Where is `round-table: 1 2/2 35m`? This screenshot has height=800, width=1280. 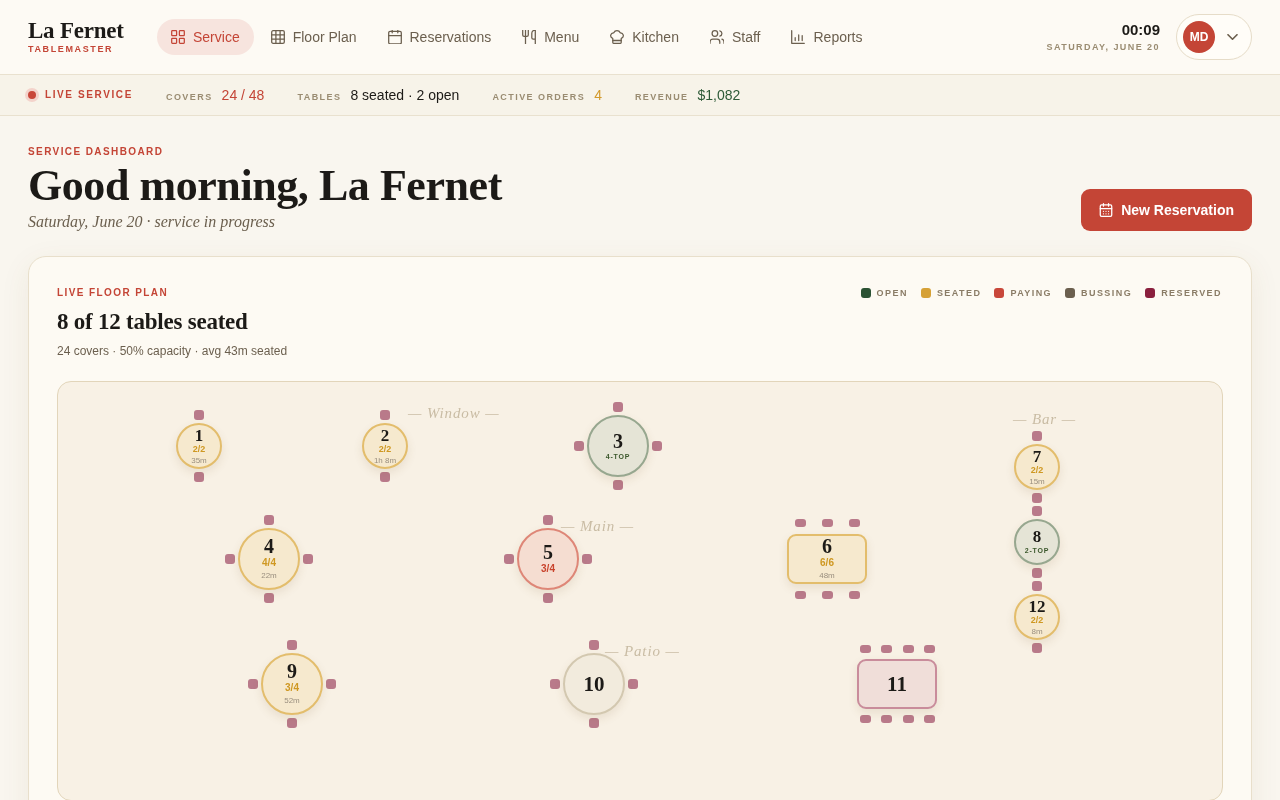 round-table: 1 2/2 35m is located at coordinates (199, 446).